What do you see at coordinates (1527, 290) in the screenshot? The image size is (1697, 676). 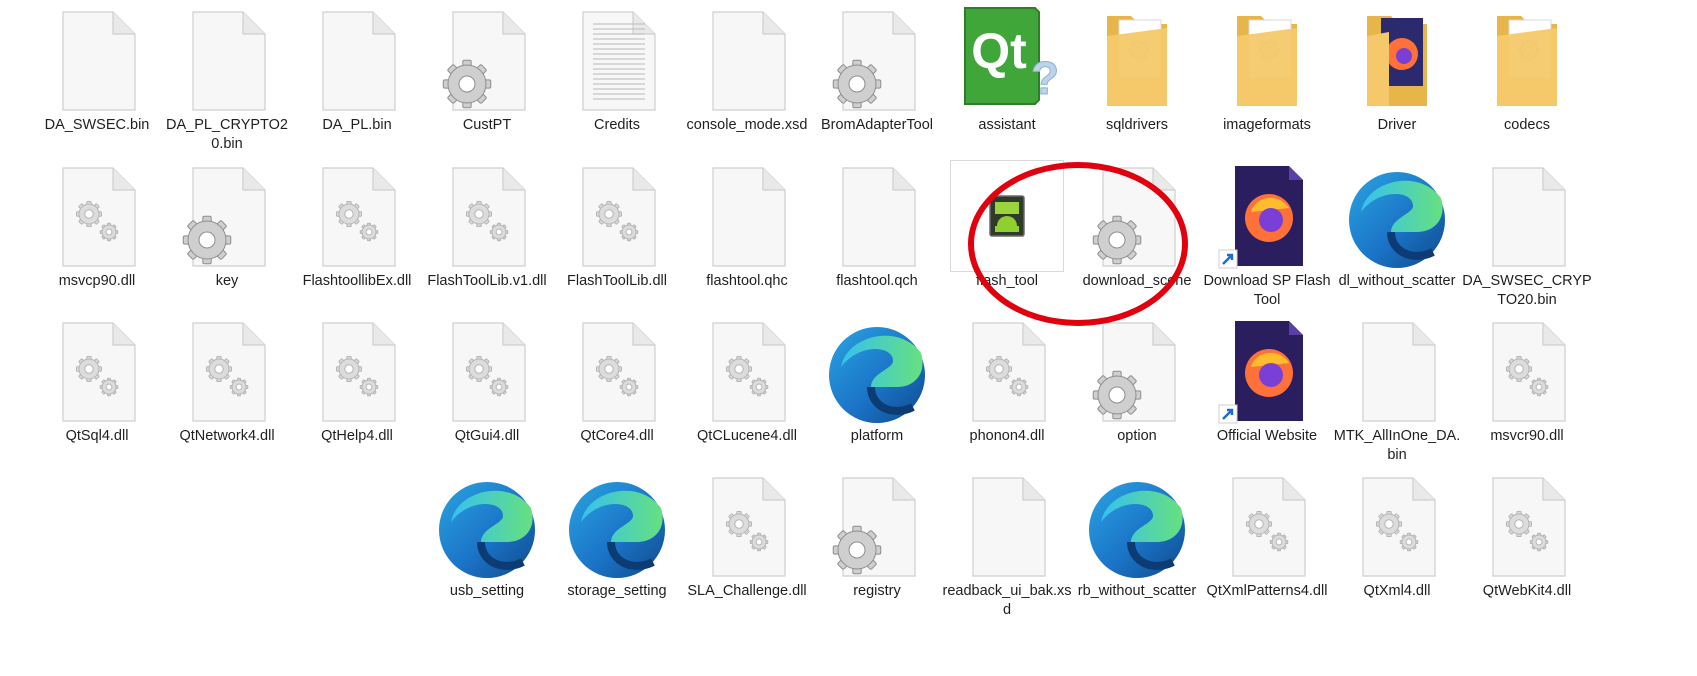 I see `file-name-label: DA_SWSEC_CRYPTO20.bin` at bounding box center [1527, 290].